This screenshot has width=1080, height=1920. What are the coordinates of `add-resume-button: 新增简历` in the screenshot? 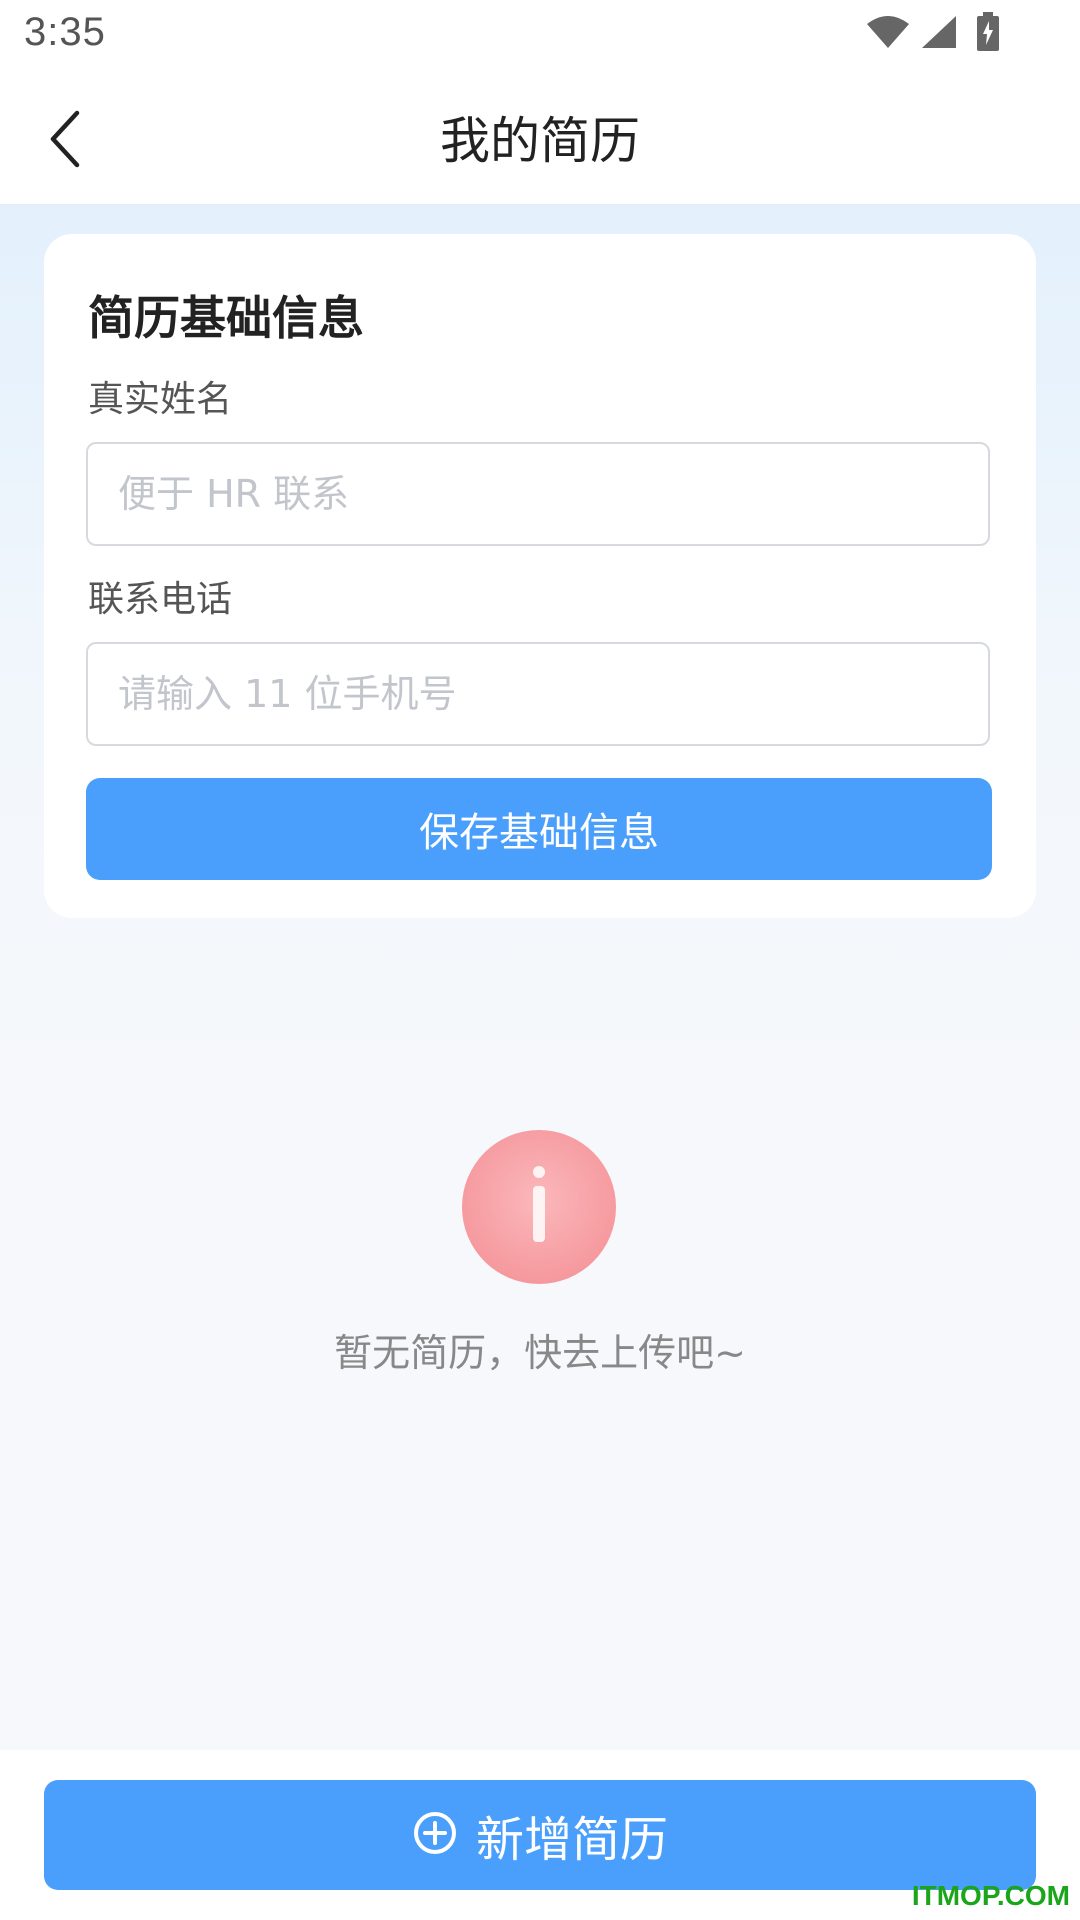 It's located at (540, 1835).